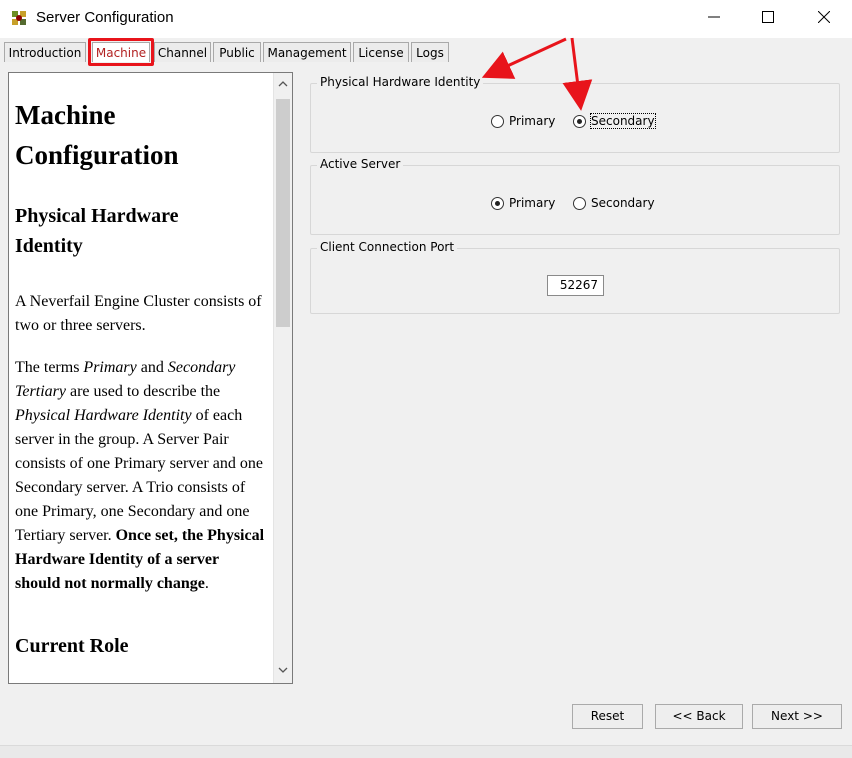 The width and height of the screenshot is (852, 758). Describe the element at coordinates (283, 213) in the screenshot. I see `scroll-thumb` at that location.